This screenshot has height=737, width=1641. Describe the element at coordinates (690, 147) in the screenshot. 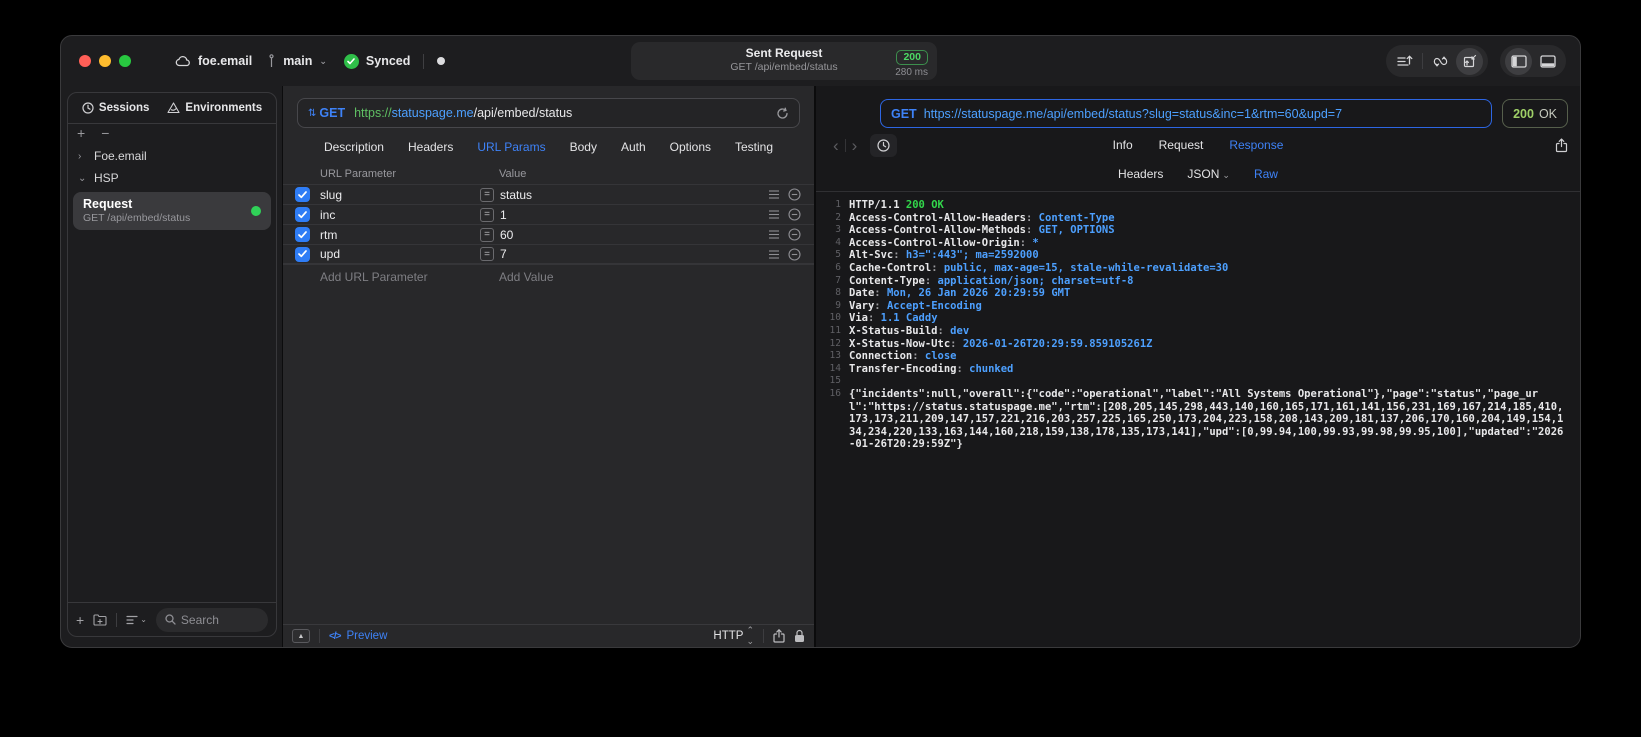

I see `tab-options: Options` at that location.